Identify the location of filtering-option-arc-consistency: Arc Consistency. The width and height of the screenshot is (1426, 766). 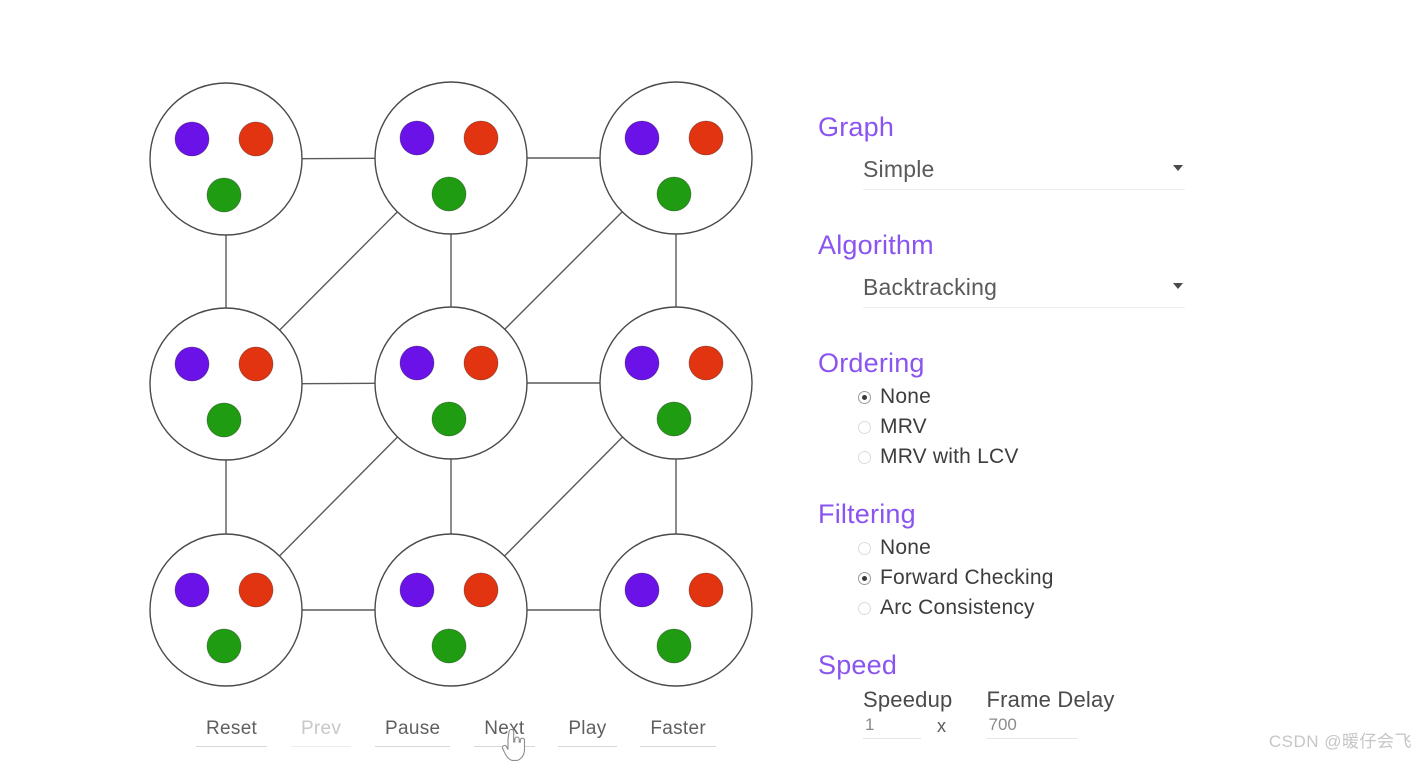
(956, 608).